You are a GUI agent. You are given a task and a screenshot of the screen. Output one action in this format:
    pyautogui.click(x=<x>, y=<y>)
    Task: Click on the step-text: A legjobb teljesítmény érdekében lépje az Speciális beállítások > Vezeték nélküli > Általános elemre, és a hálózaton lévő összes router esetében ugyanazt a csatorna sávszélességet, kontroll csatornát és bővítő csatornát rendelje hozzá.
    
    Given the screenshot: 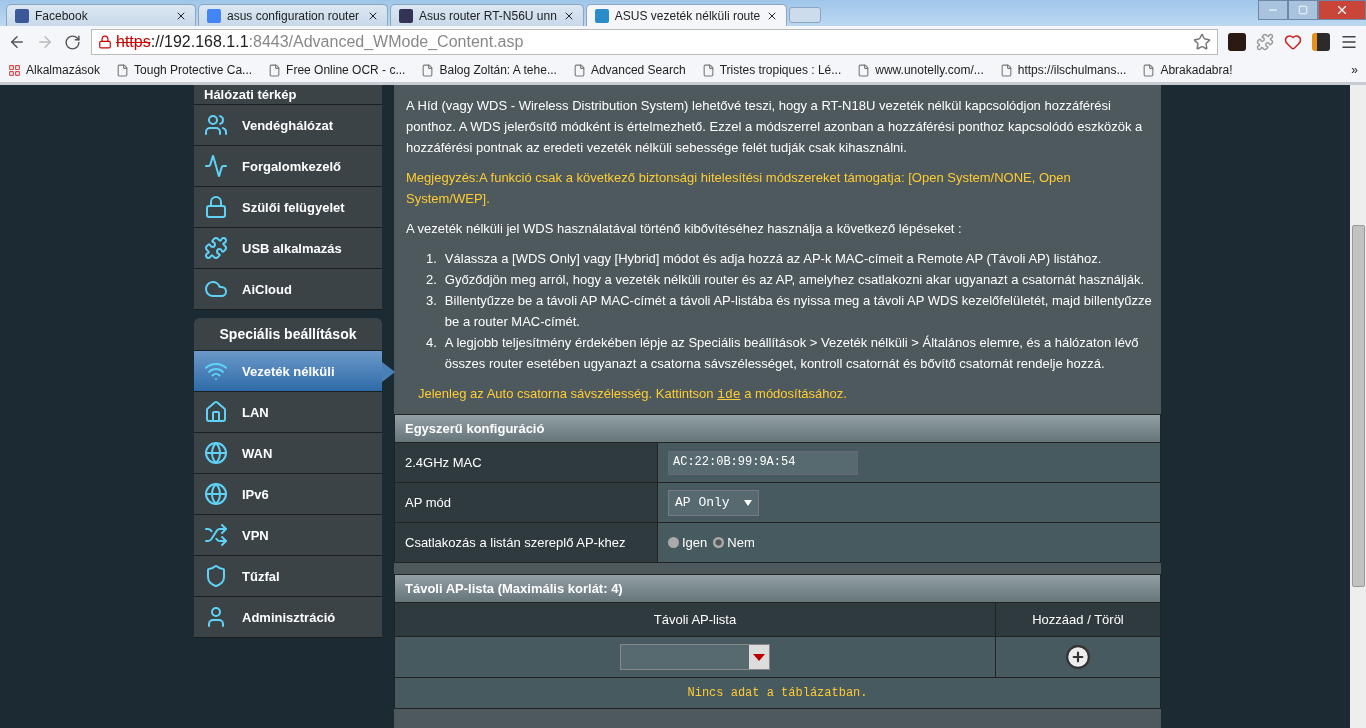 What is the action you would take?
    pyautogui.click(x=792, y=353)
    